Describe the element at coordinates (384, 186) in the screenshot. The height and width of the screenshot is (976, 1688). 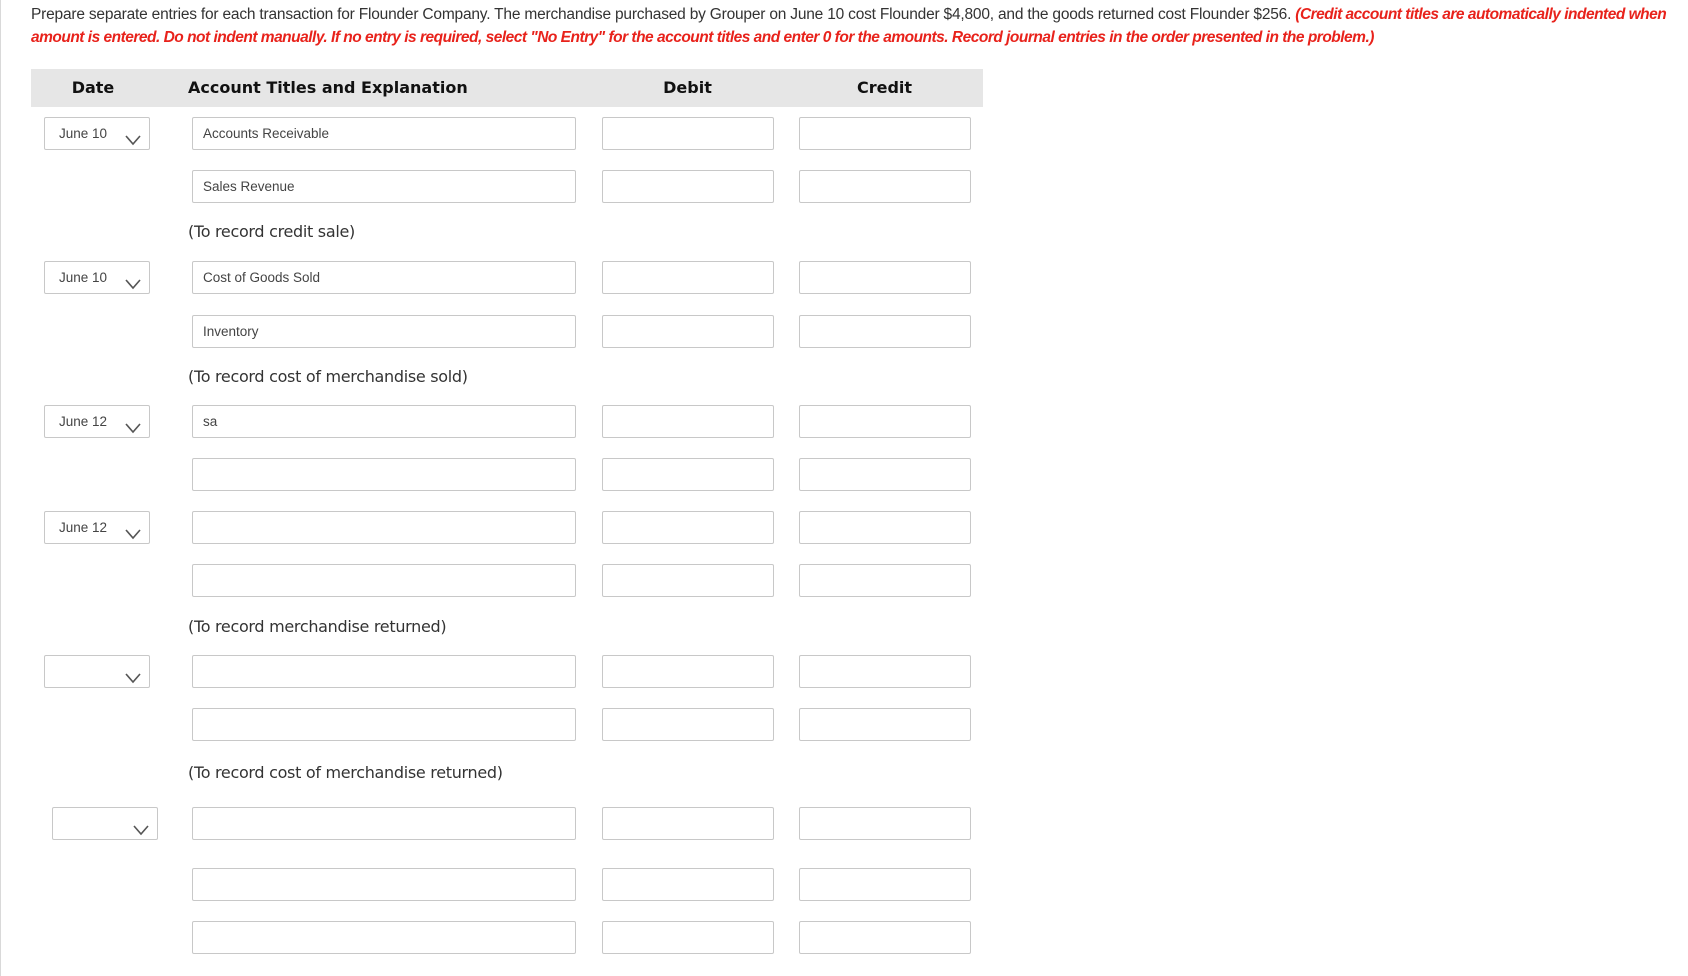
I see `account-title-input: Sales Revenue` at that location.